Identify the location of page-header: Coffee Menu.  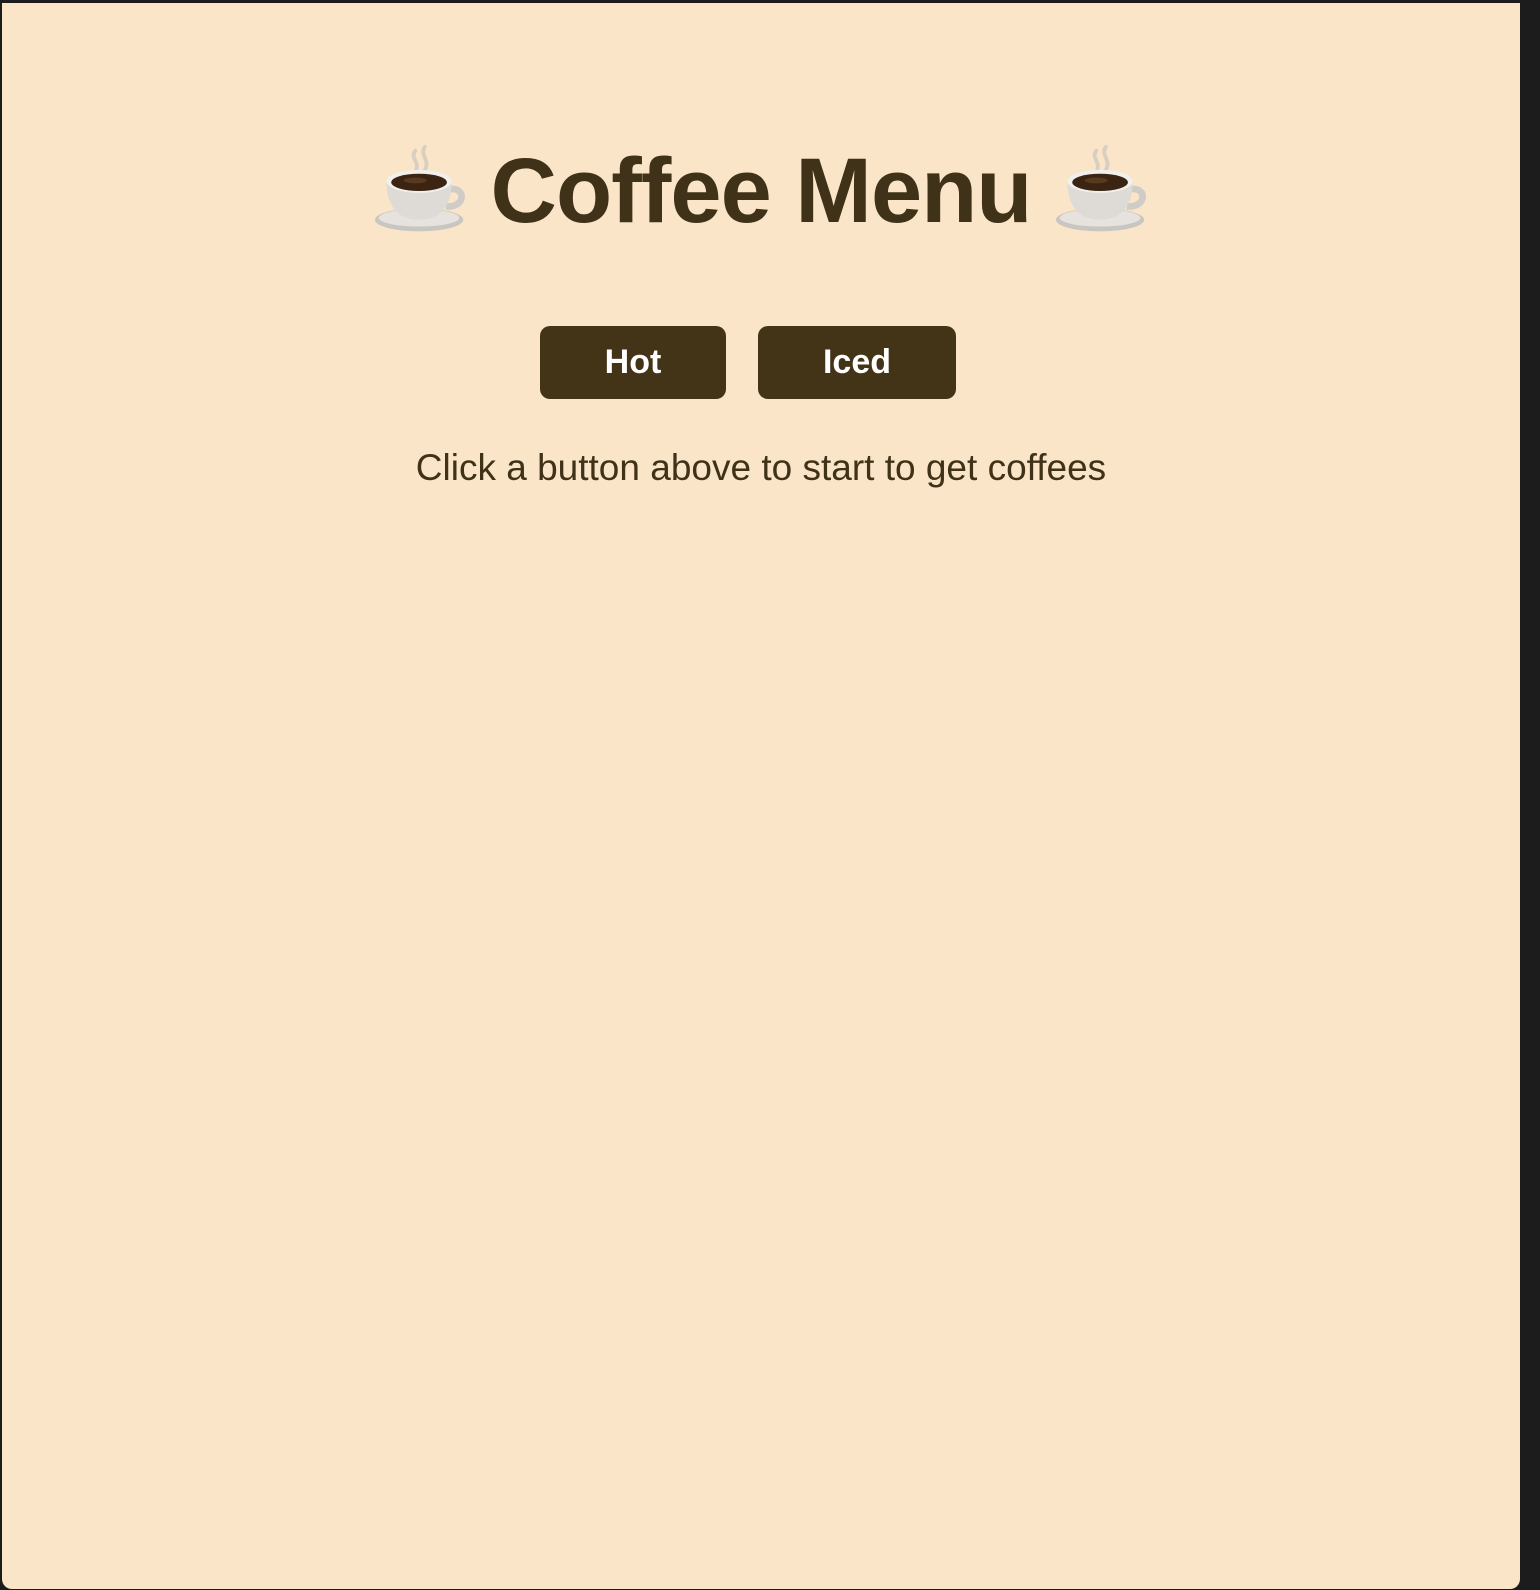
(761, 191).